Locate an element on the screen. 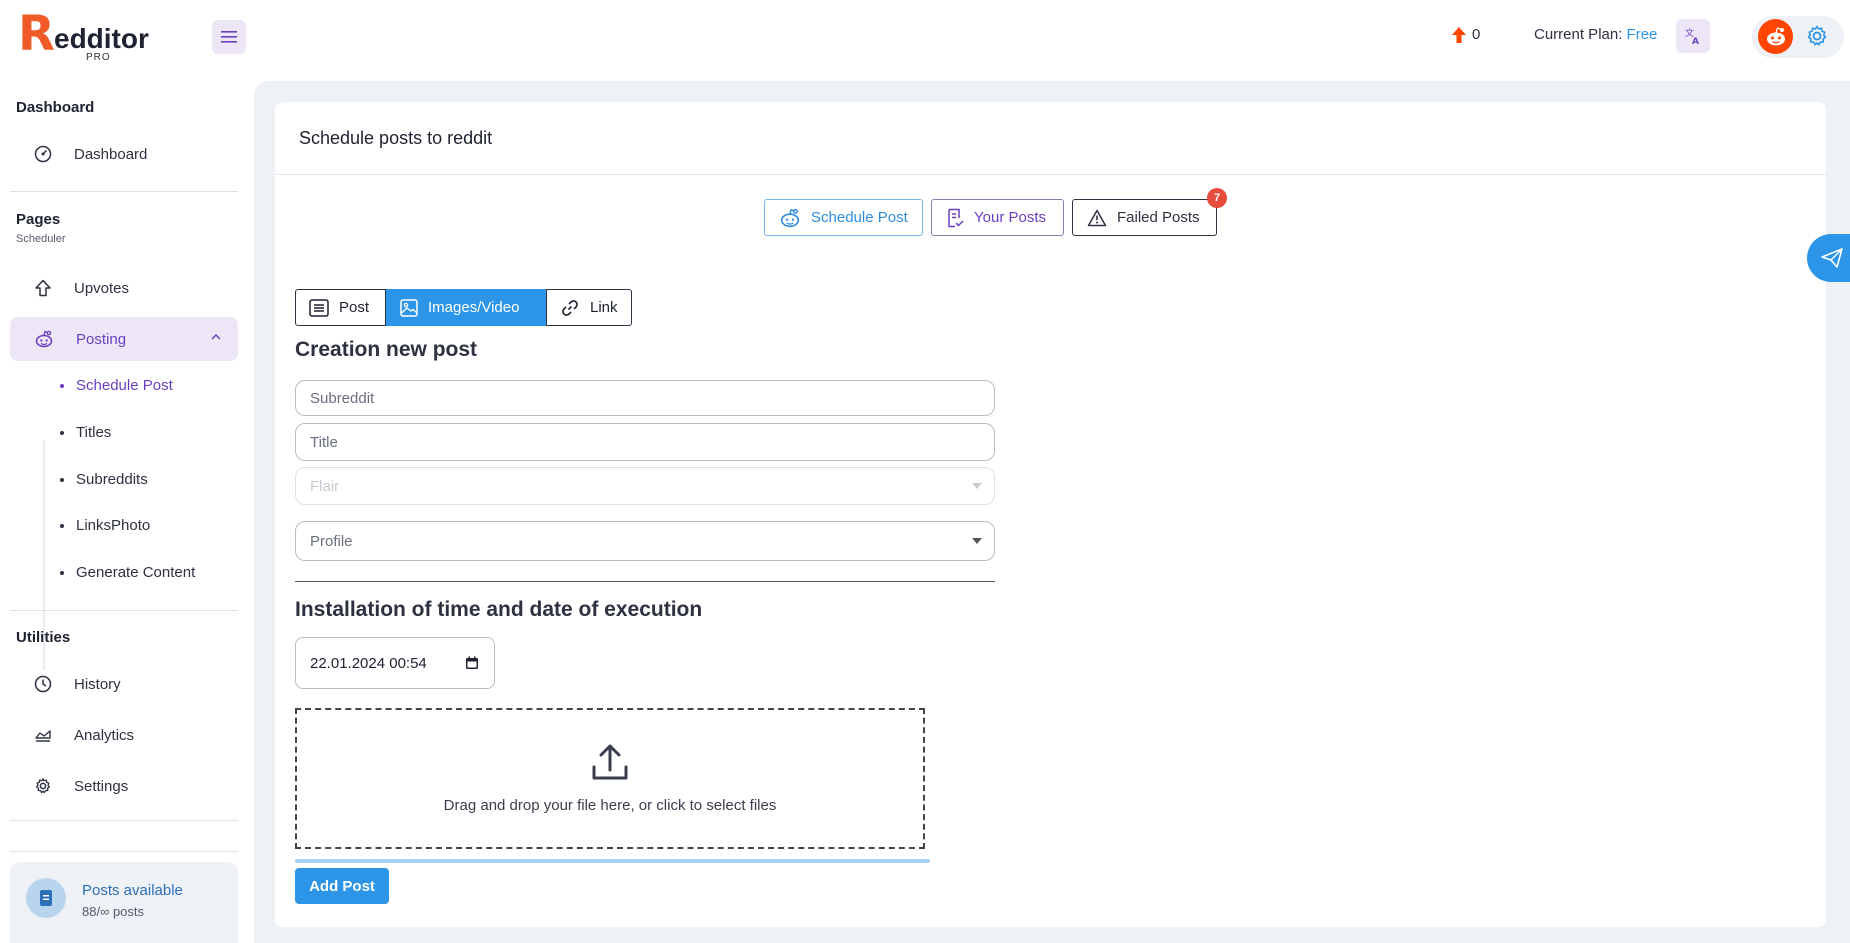 The width and height of the screenshot is (1850, 943). submenu-item-titles: Titles is located at coordinates (85, 432).